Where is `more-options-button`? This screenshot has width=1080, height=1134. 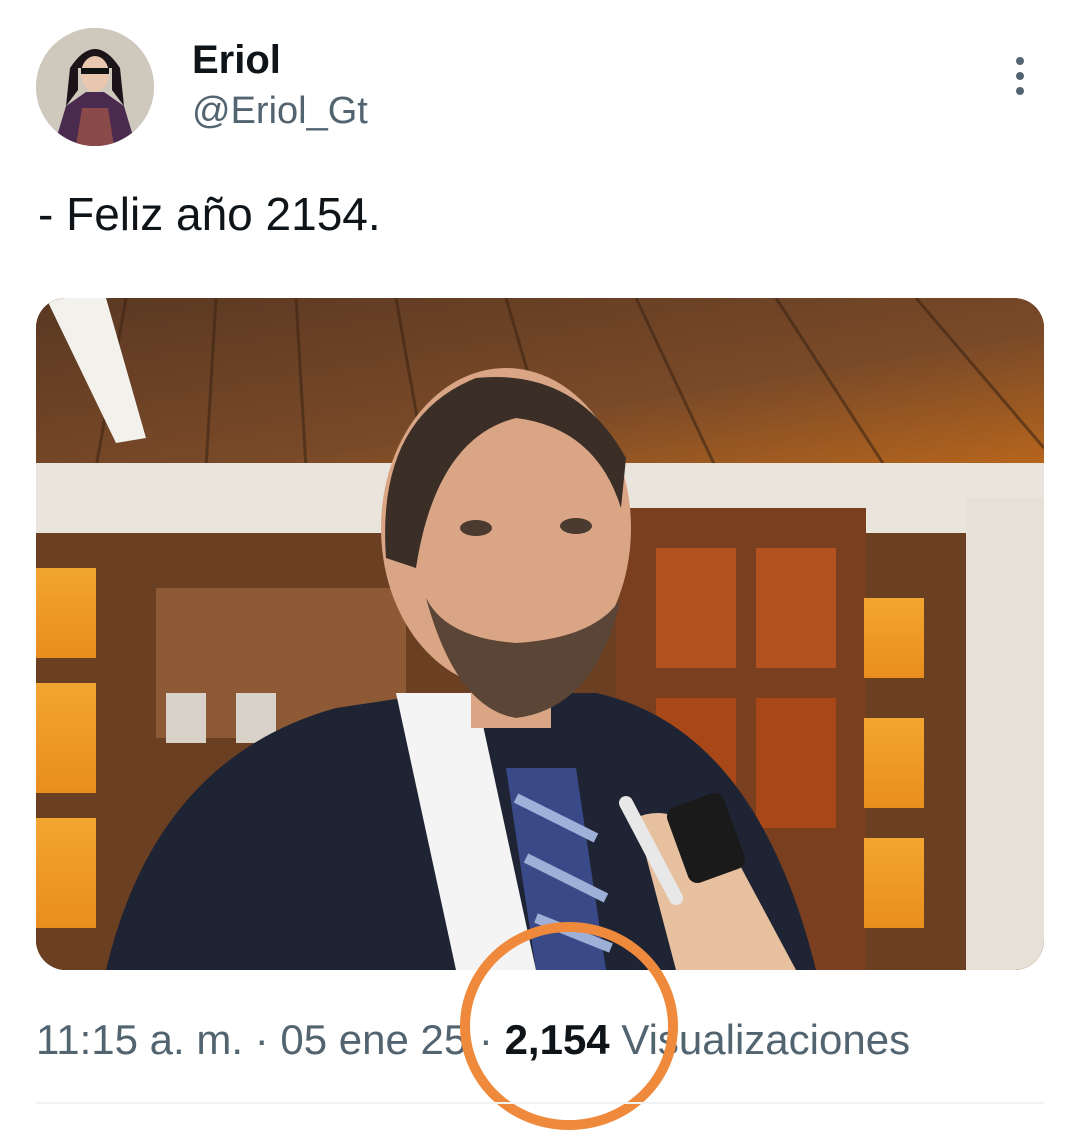
more-options-button is located at coordinates (1020, 77).